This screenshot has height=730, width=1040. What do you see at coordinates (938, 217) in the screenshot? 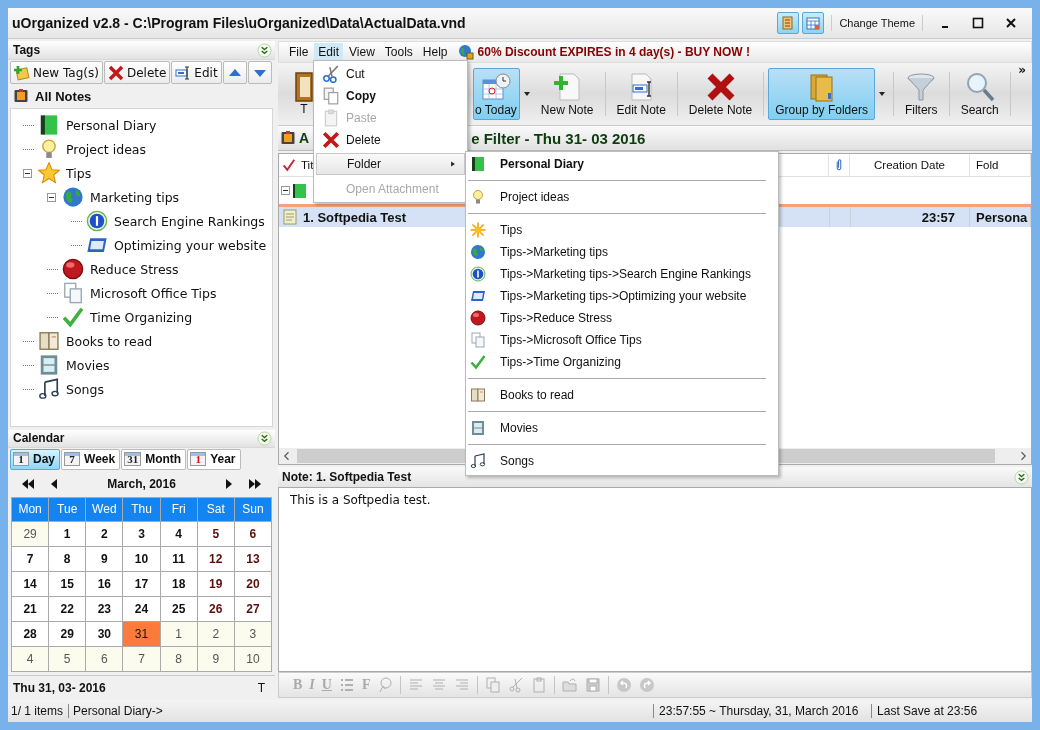
I see `table-cell: 23:57` at bounding box center [938, 217].